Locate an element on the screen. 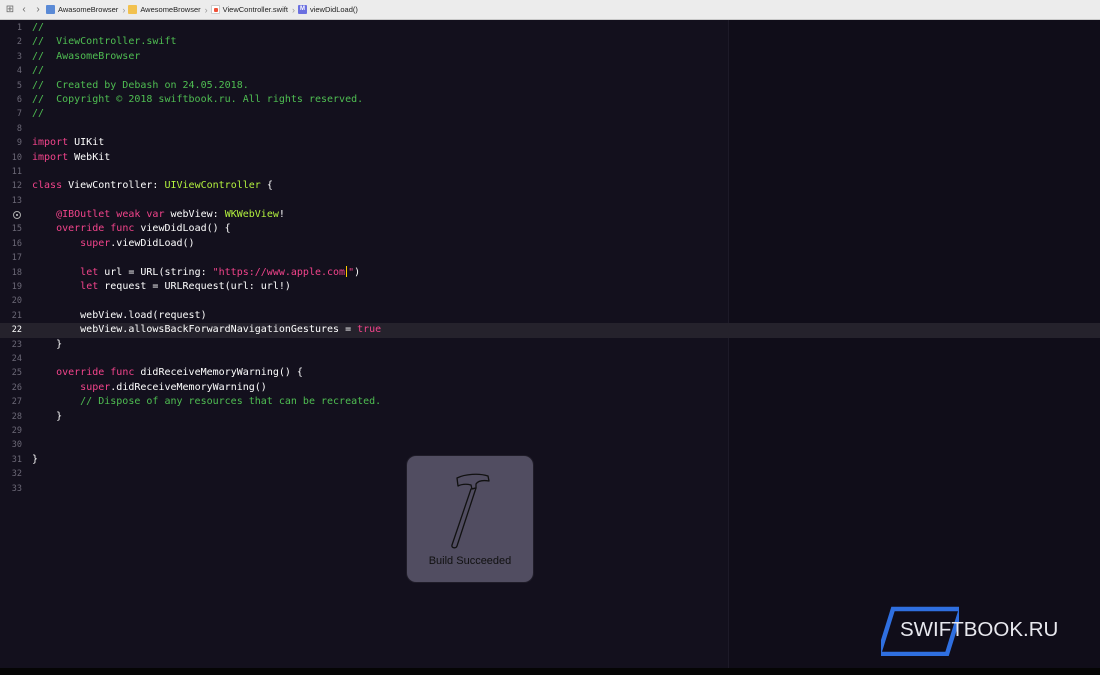 The width and height of the screenshot is (1100, 675). chevron-right-icon: › is located at coordinates (293, 9).